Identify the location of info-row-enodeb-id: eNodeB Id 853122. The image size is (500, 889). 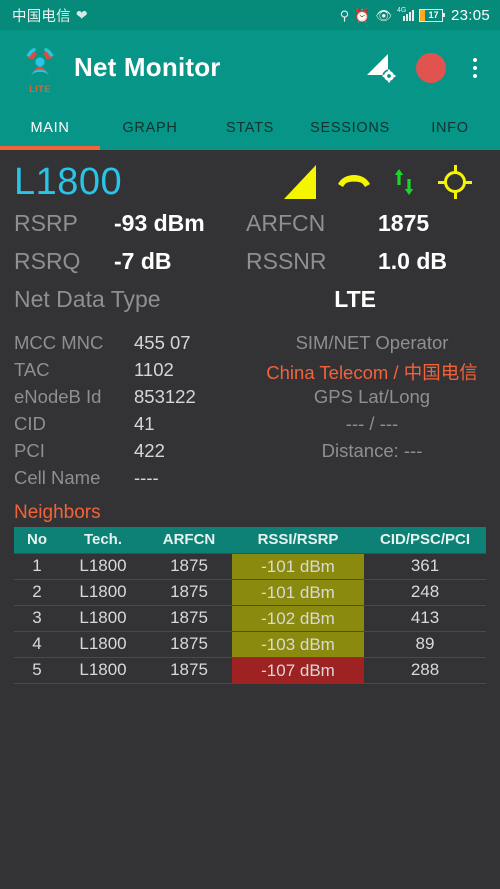
(139, 399).